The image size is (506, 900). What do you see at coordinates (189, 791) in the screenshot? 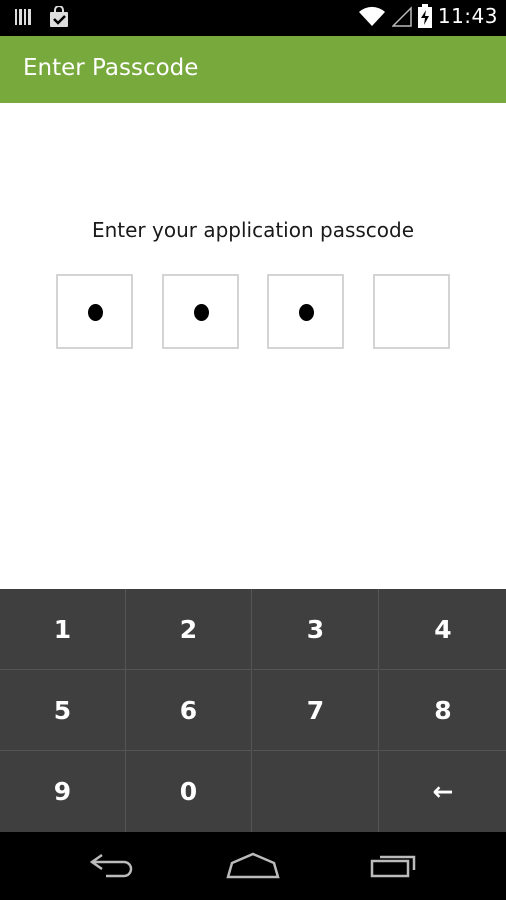
I see `key-0: 0` at bounding box center [189, 791].